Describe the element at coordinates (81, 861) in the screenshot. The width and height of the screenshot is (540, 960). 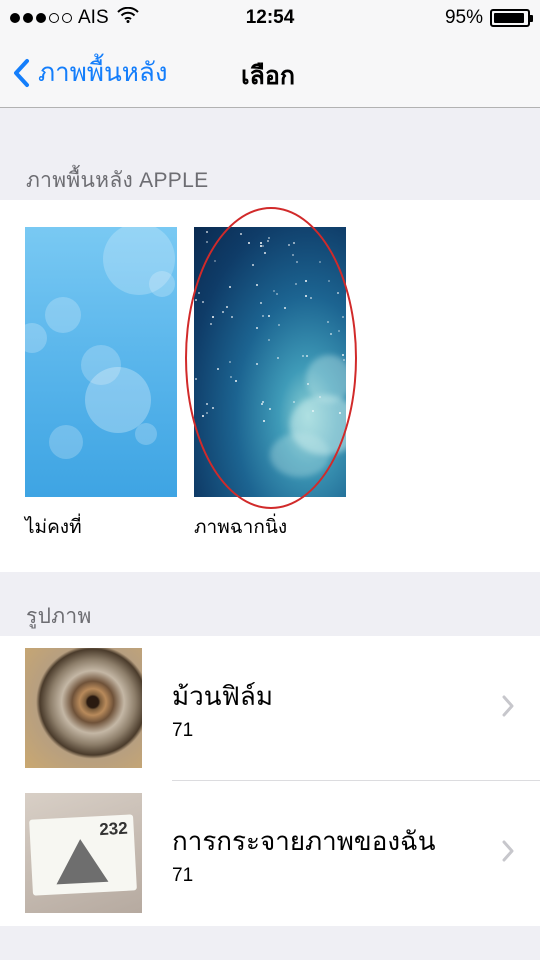
I see `temple-image` at that location.